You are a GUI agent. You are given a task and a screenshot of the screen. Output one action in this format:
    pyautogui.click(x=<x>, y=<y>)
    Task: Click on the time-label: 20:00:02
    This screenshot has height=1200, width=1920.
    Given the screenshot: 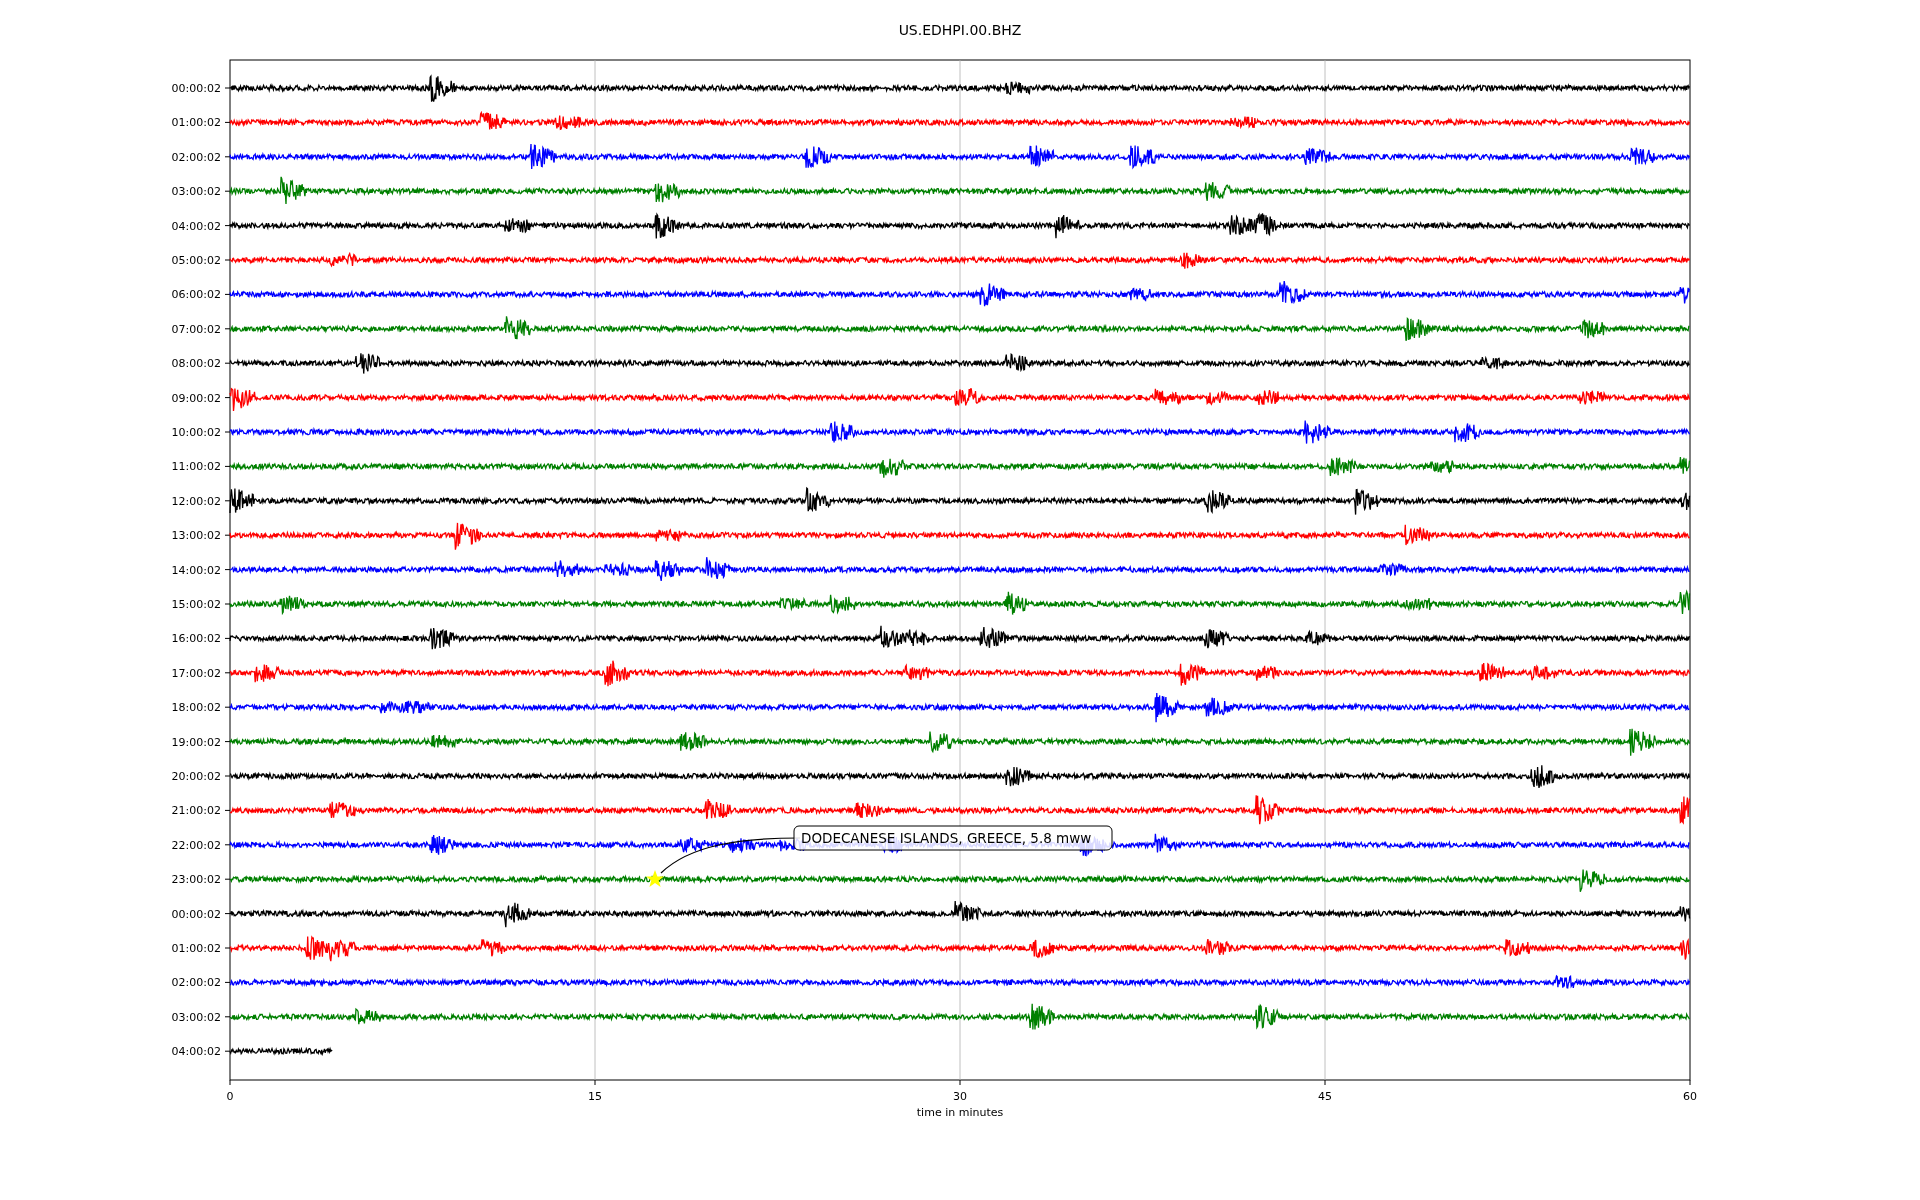 What is the action you would take?
    pyautogui.click(x=196, y=776)
    